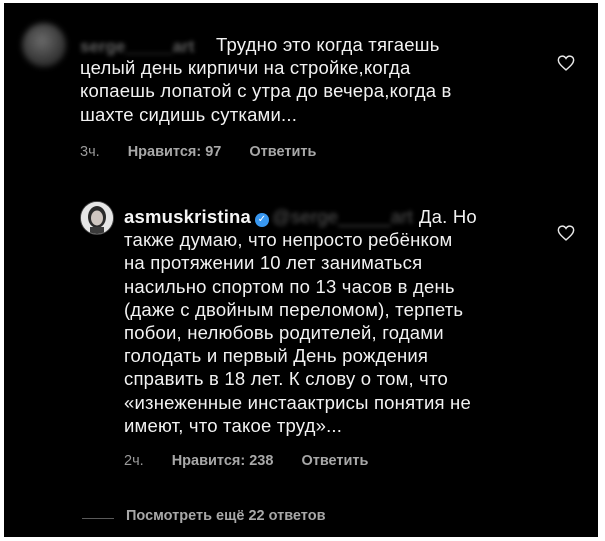 This screenshot has height=541, width=605. I want to click on comment-line: (даже с двойным переломом), терпеть, so click(294, 309).